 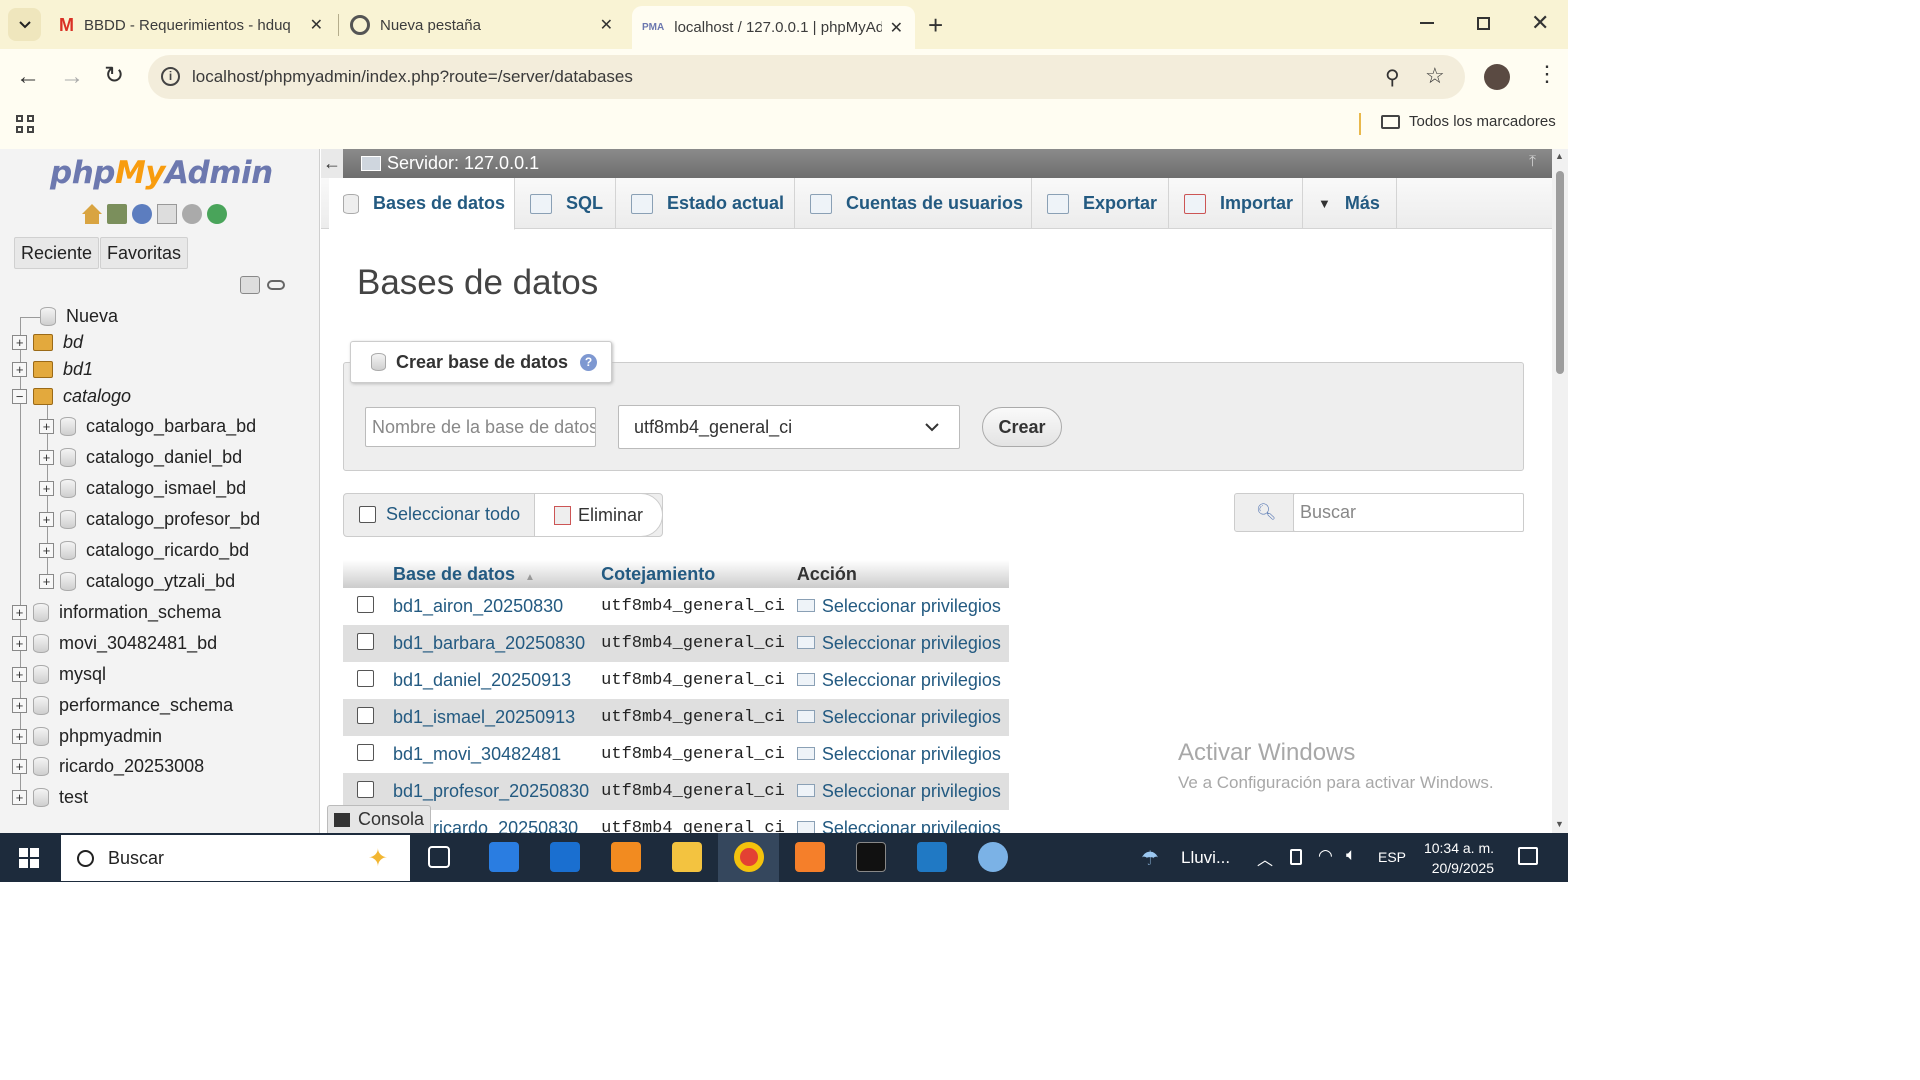 I want to click on tree-database: + catalogo_ricardo_bd, so click(x=144, y=550).